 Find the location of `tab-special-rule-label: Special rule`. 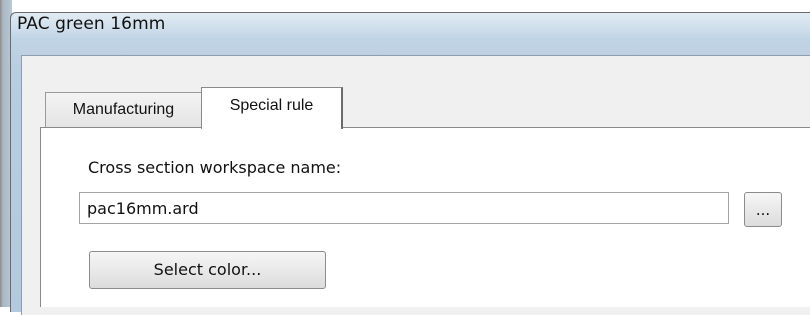

tab-special-rule-label: Special rule is located at coordinates (271, 105).